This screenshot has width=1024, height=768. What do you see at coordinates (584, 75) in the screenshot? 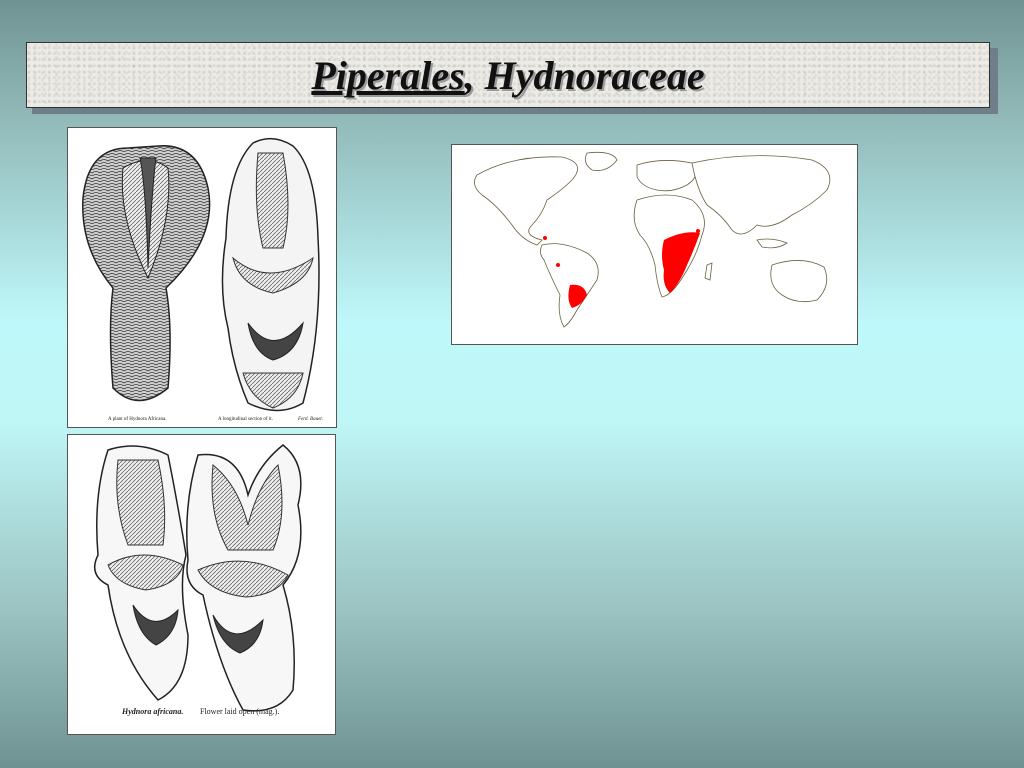
I see `title-family: , Hydnoraceae` at bounding box center [584, 75].